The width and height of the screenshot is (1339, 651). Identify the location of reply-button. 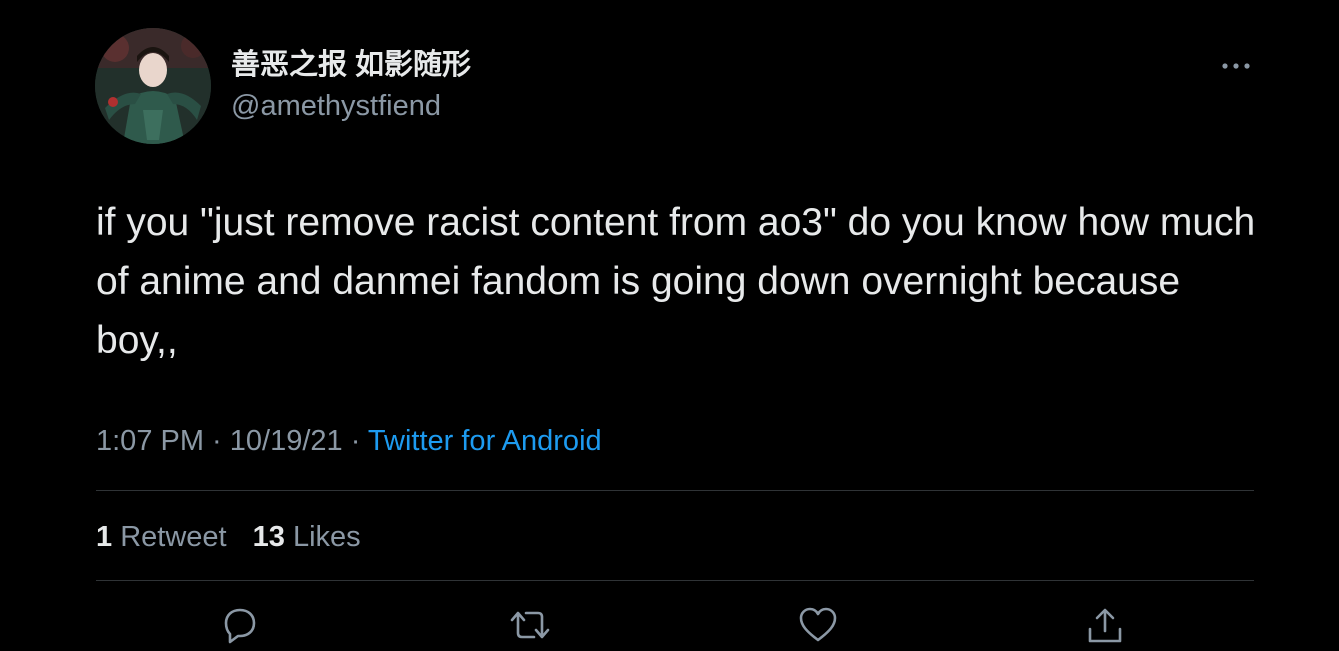
(240, 628).